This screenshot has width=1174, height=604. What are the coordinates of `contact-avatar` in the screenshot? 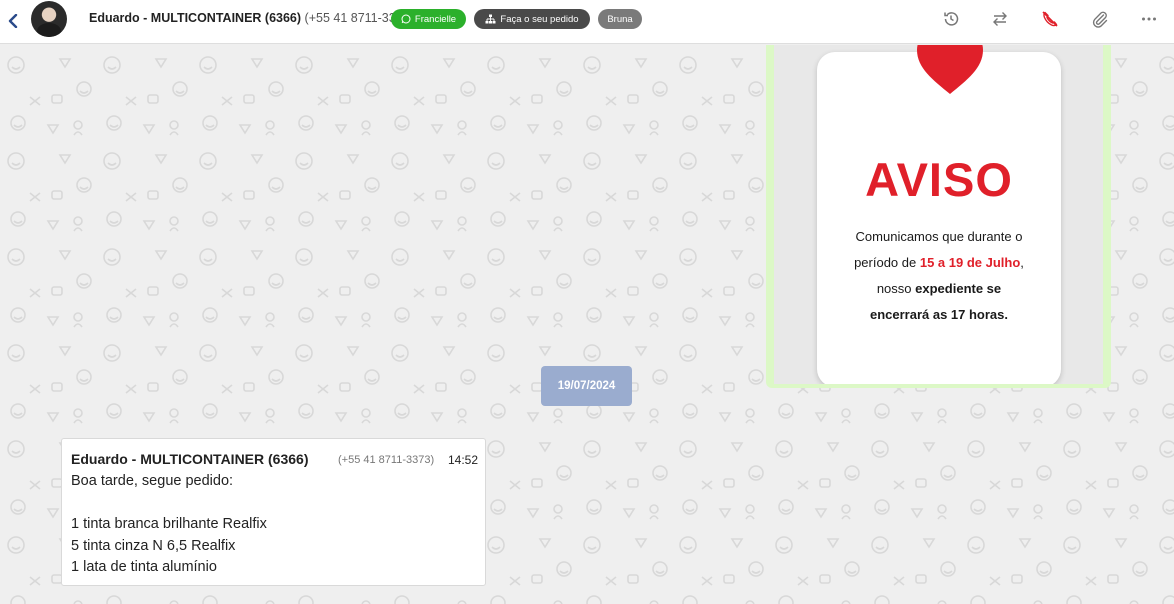 It's located at (49, 19).